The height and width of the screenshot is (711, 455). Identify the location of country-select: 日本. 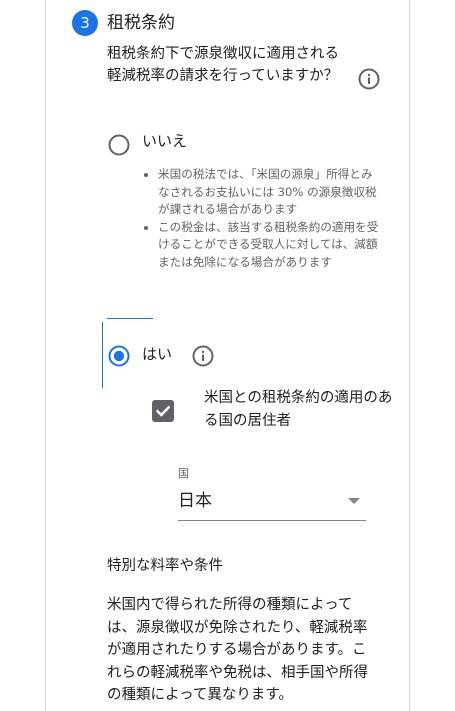
(272, 503).